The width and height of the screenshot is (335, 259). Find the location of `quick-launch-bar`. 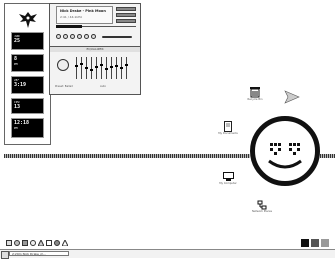

quick-launch-bar is located at coordinates (49, 243).